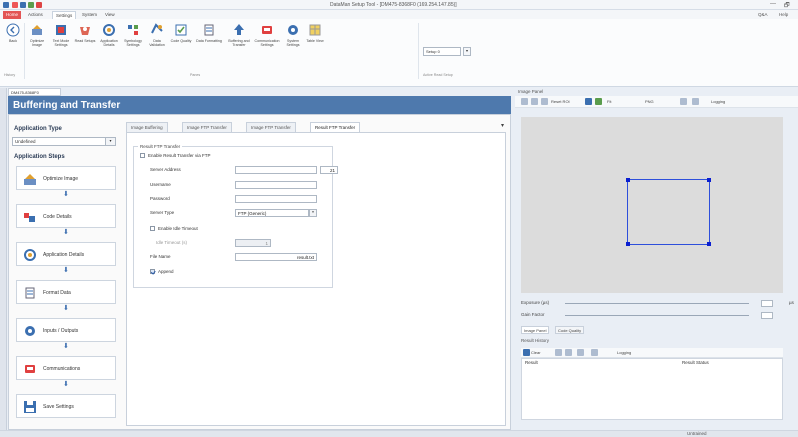 The height and width of the screenshot is (437, 798). I want to click on read-setups-button: Read Setups, so click(85, 33).